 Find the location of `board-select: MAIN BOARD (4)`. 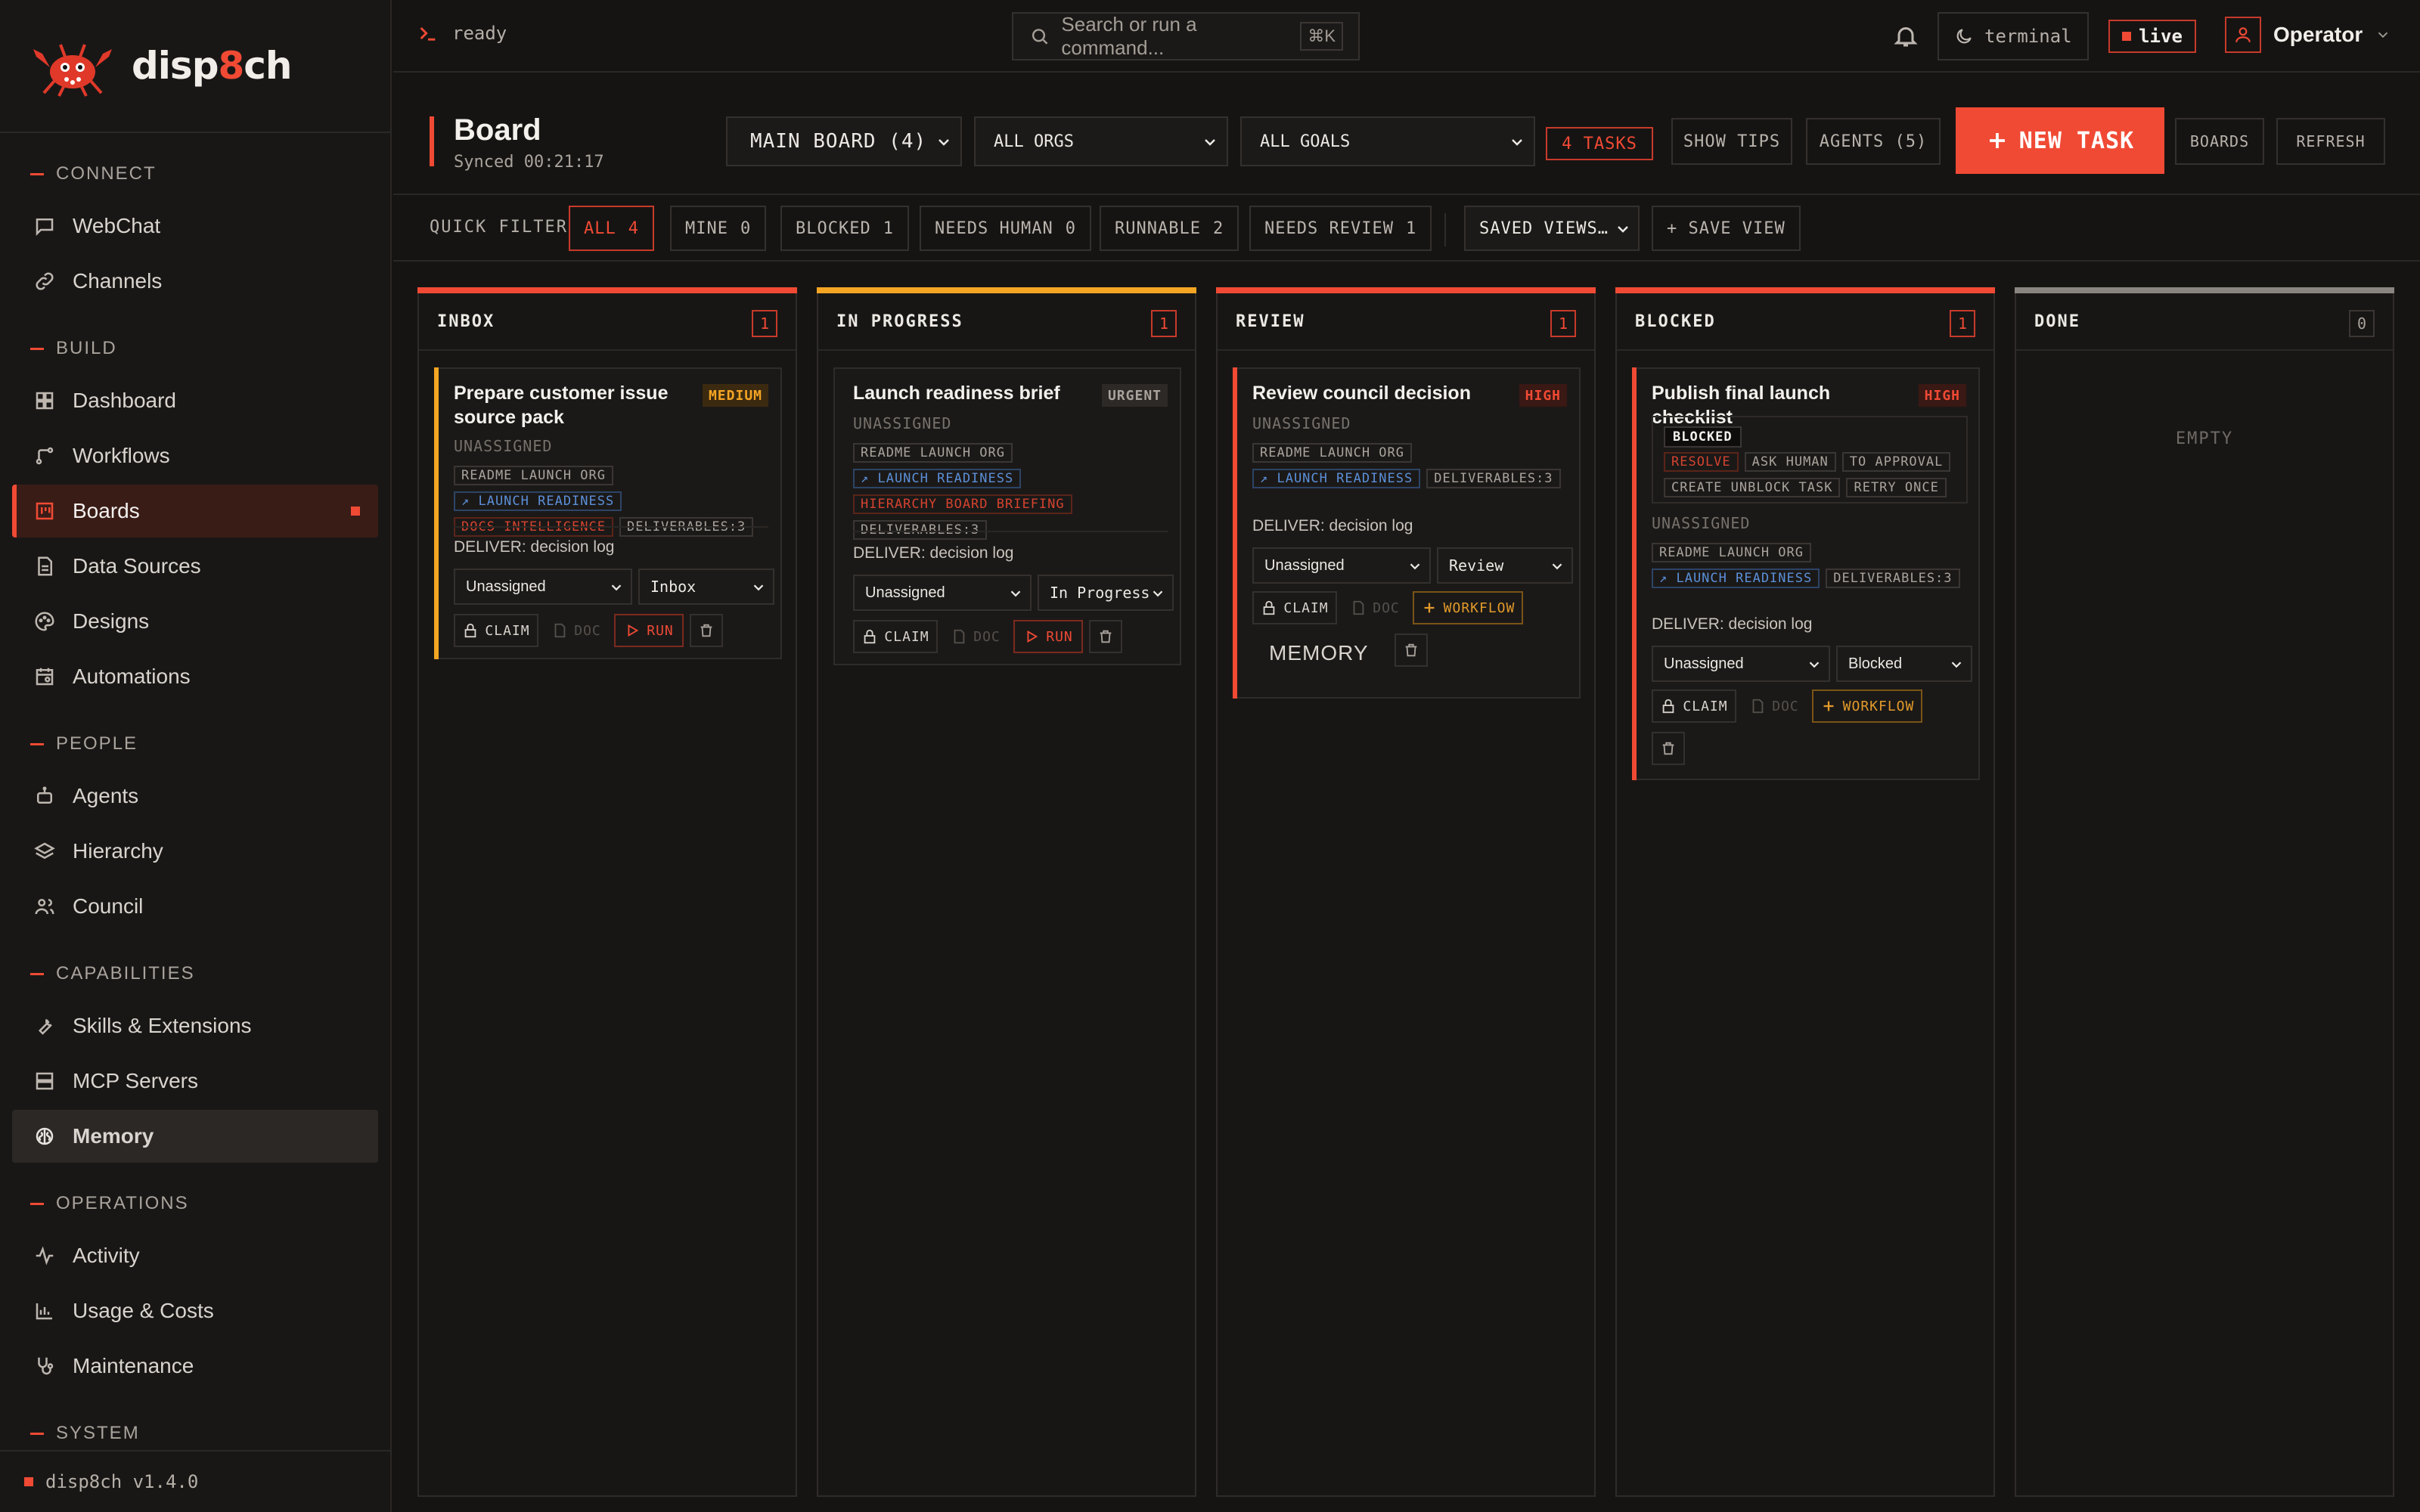

board-select: MAIN BOARD (4) is located at coordinates (844, 141).